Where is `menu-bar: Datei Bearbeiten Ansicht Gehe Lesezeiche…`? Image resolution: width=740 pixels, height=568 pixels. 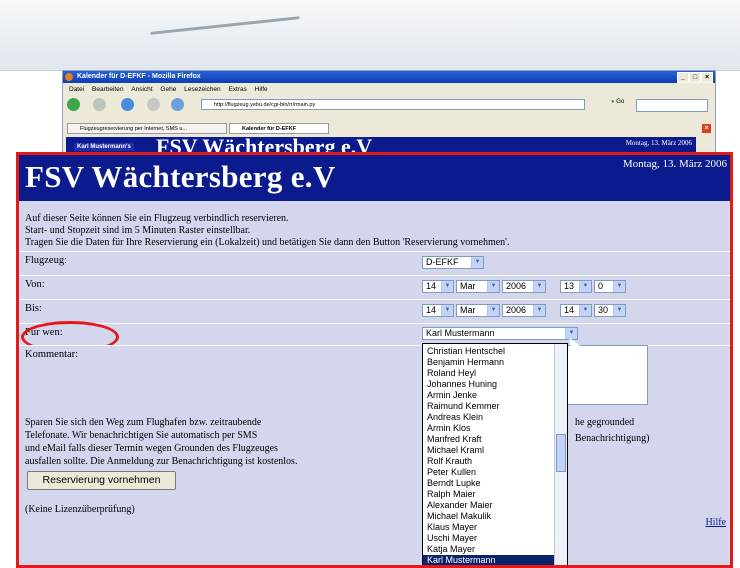
menu-bar: Datei Bearbeiten Ansicht Gehe Lesezeiche… is located at coordinates (389, 89).